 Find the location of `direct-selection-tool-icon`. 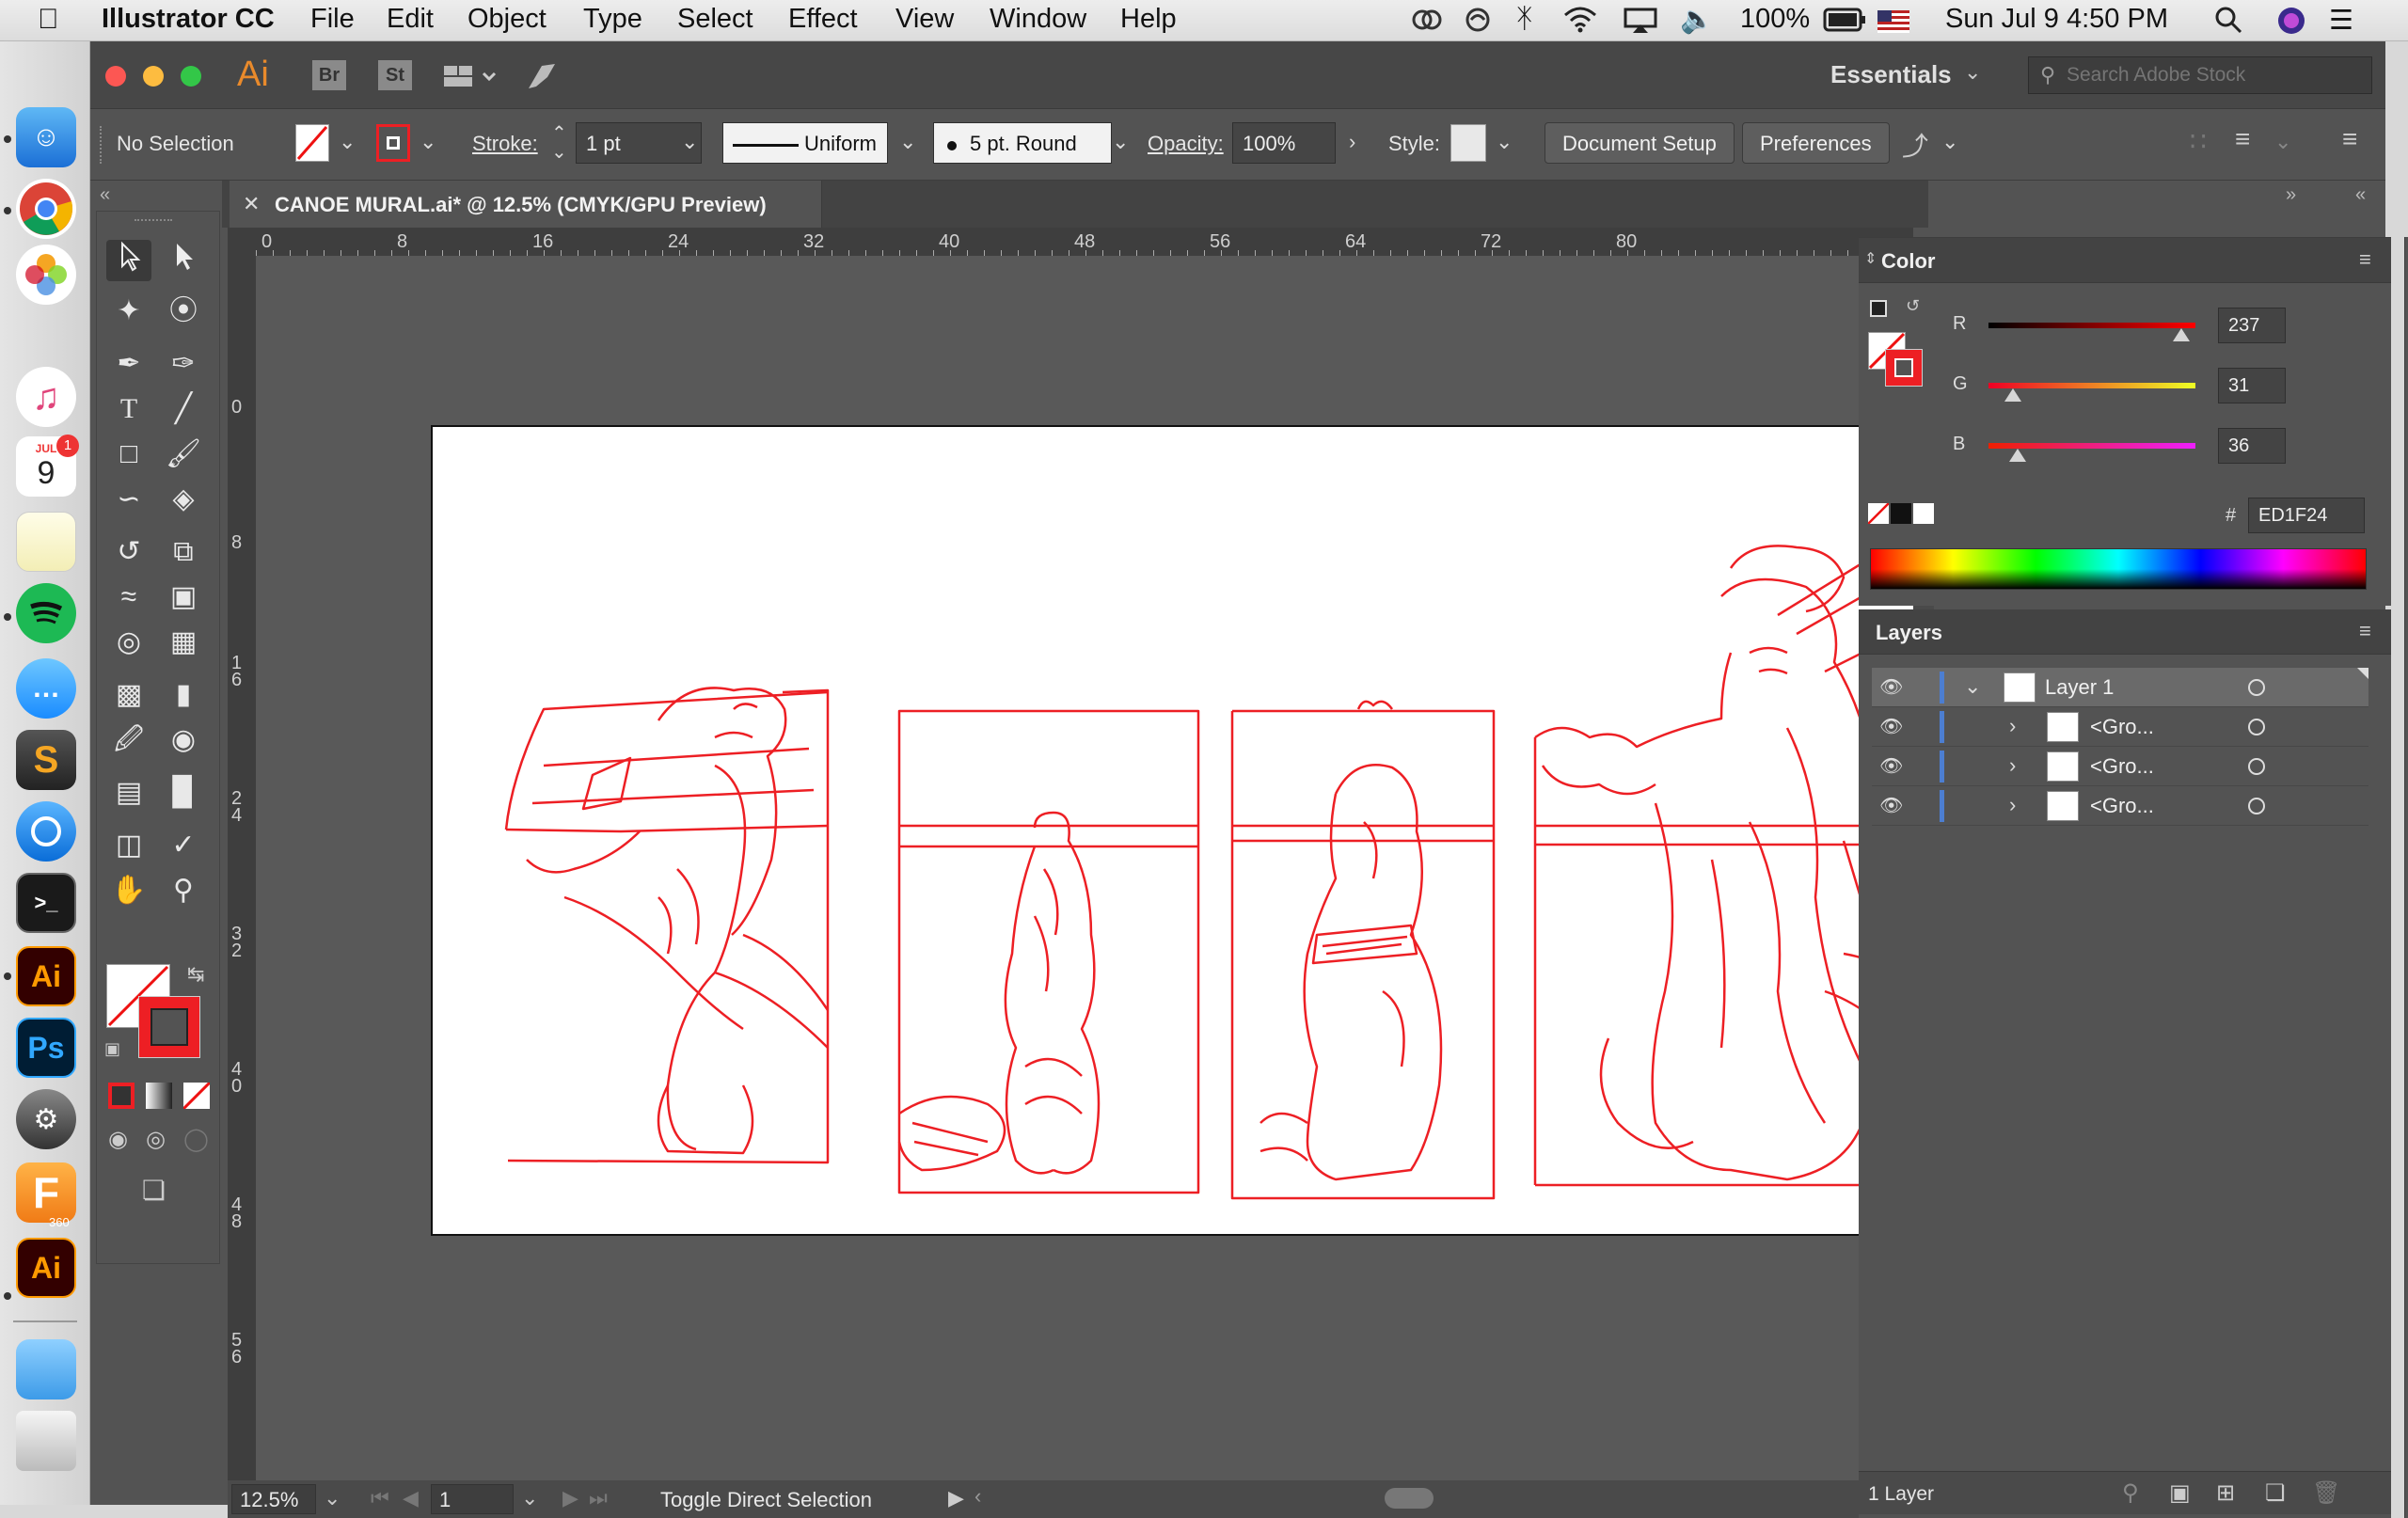

direct-selection-tool-icon is located at coordinates (184, 260).